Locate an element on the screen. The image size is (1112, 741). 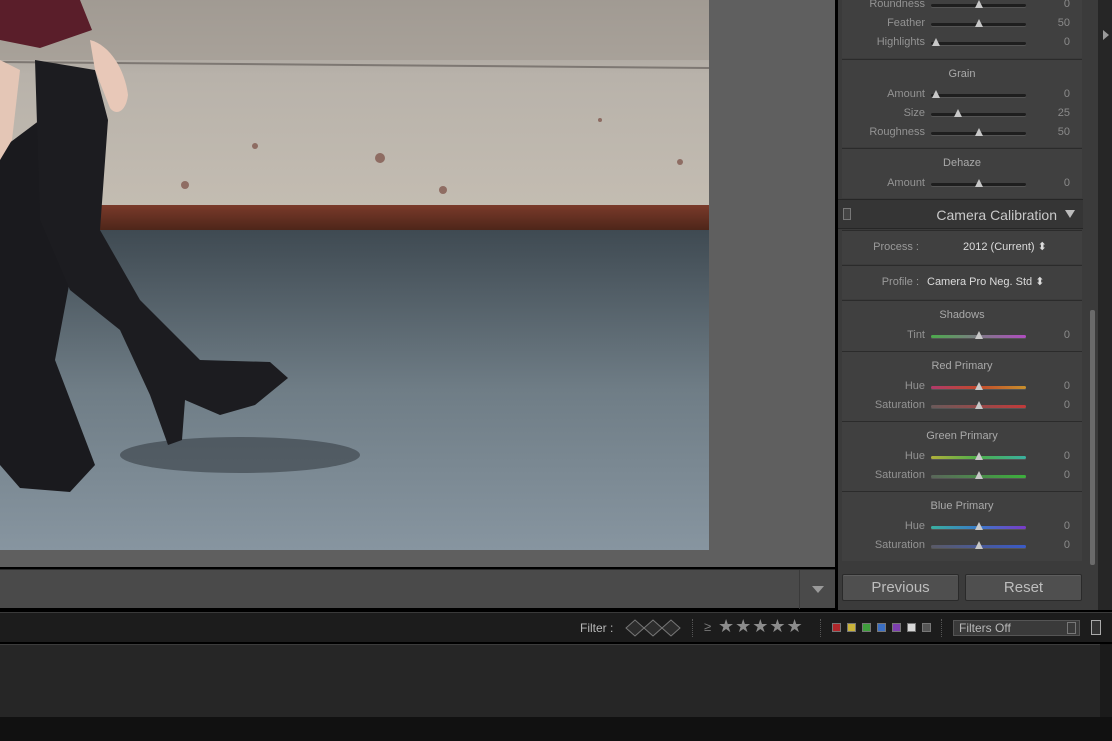
shadows-title: Shadows is located at coordinates (962, 315).